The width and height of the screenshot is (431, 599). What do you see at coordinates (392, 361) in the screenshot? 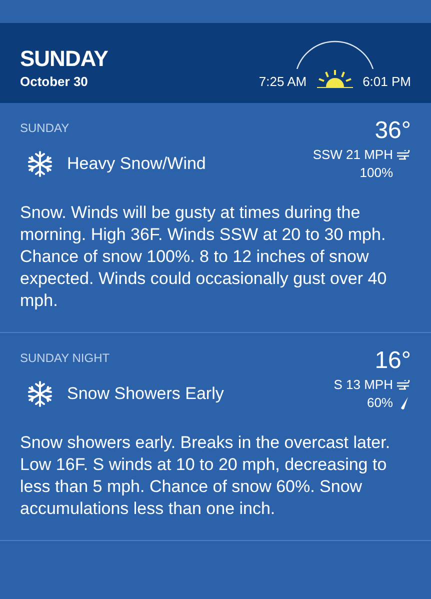
I see `temperature: 16°` at bounding box center [392, 361].